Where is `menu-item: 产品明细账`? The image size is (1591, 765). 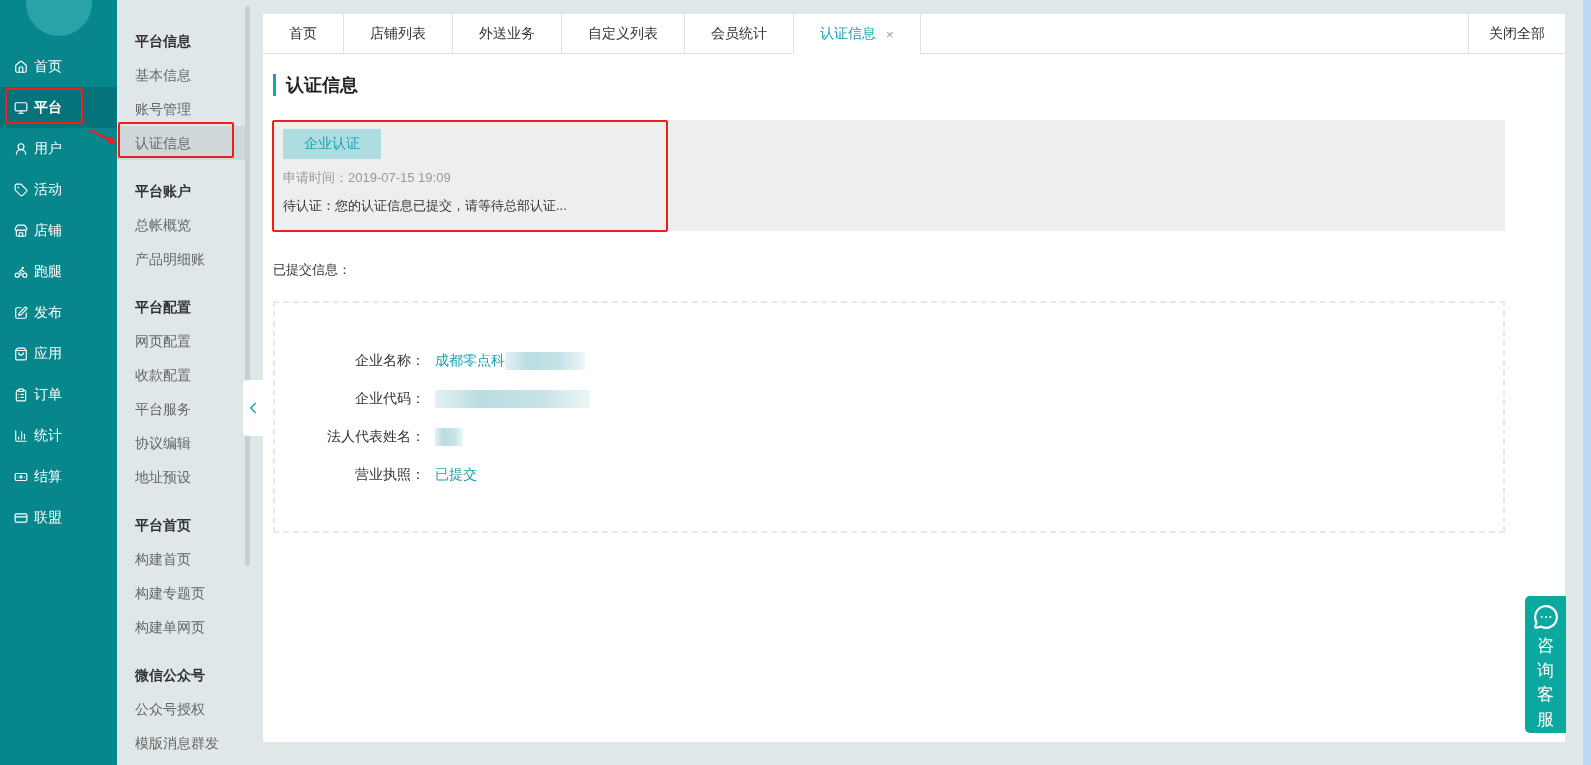 menu-item: 产品明细账 is located at coordinates (181, 259).